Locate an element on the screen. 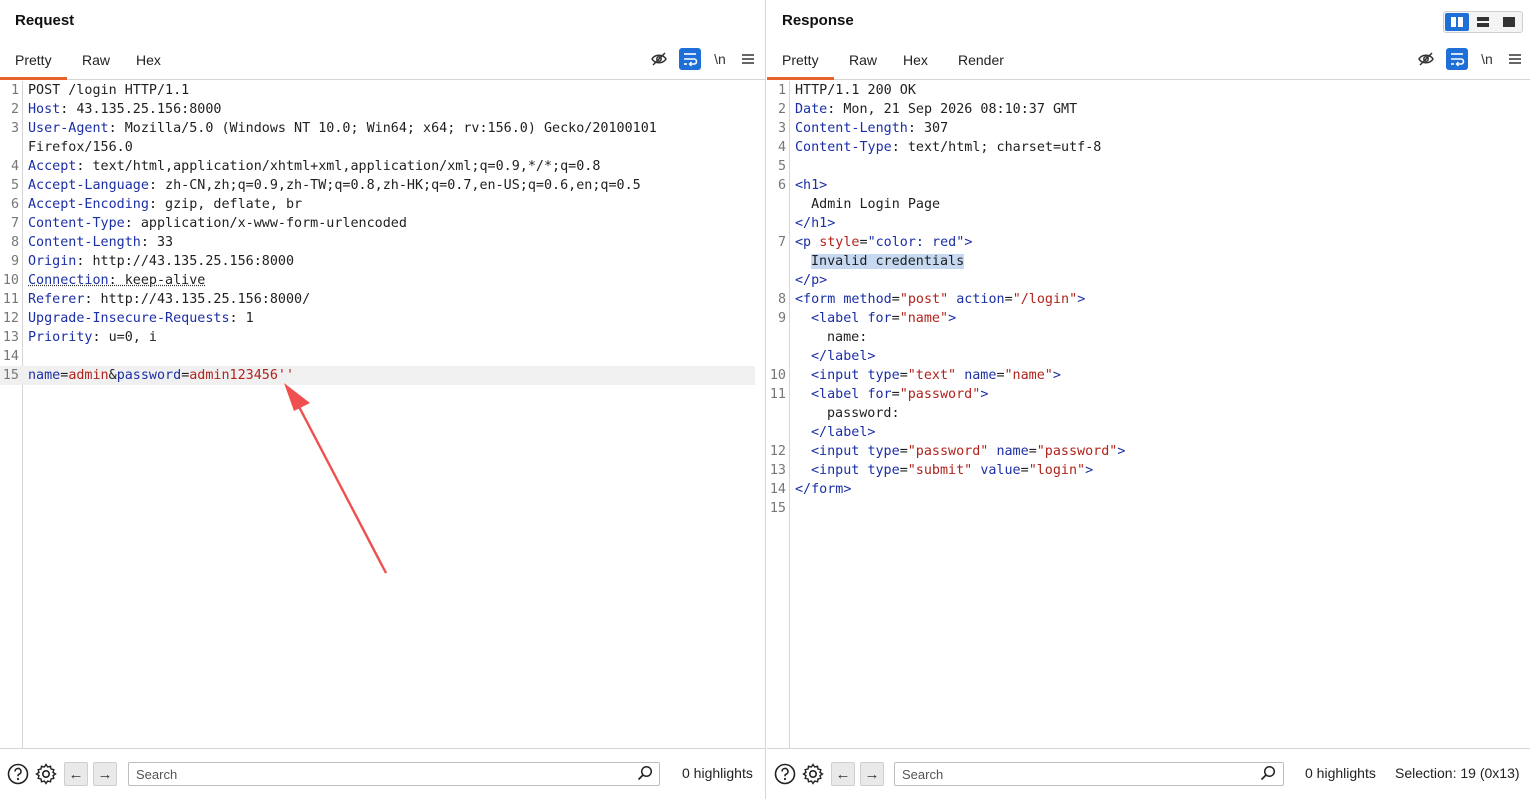  code-line: 15 is located at coordinates (777, 508).